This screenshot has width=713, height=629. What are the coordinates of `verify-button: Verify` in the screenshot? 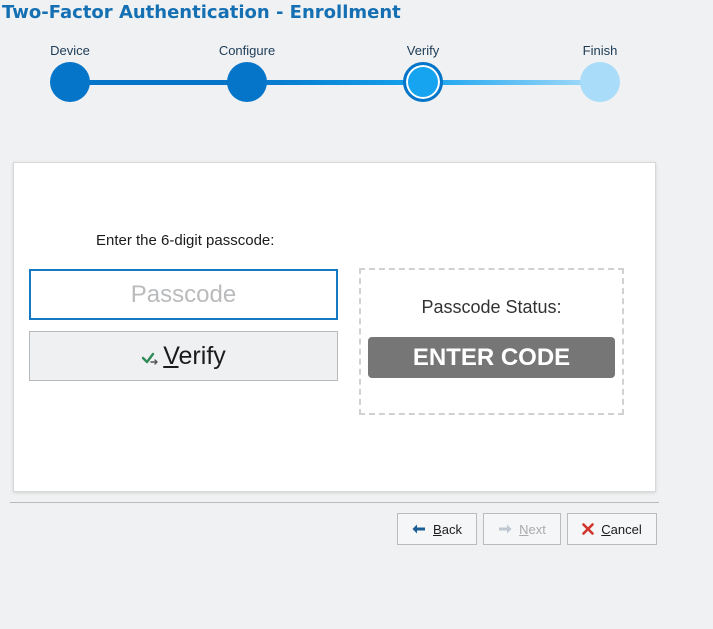 It's located at (183, 356).